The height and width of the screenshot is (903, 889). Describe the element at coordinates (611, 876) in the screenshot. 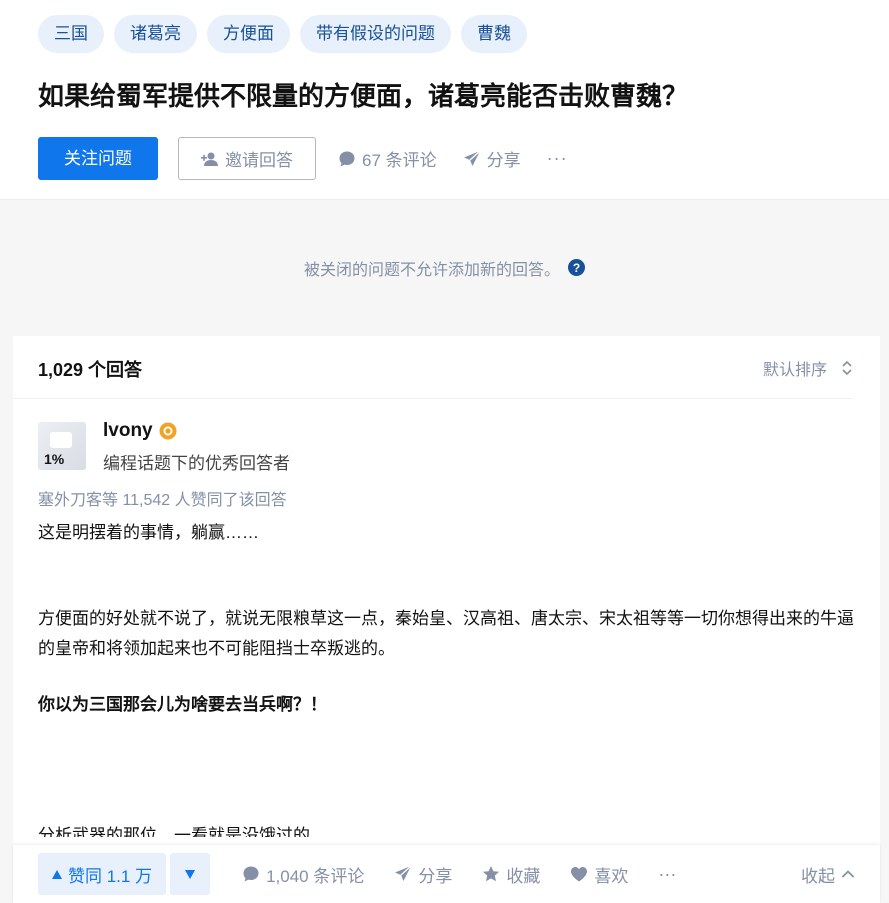

I see `like-label: 喜欢` at that location.